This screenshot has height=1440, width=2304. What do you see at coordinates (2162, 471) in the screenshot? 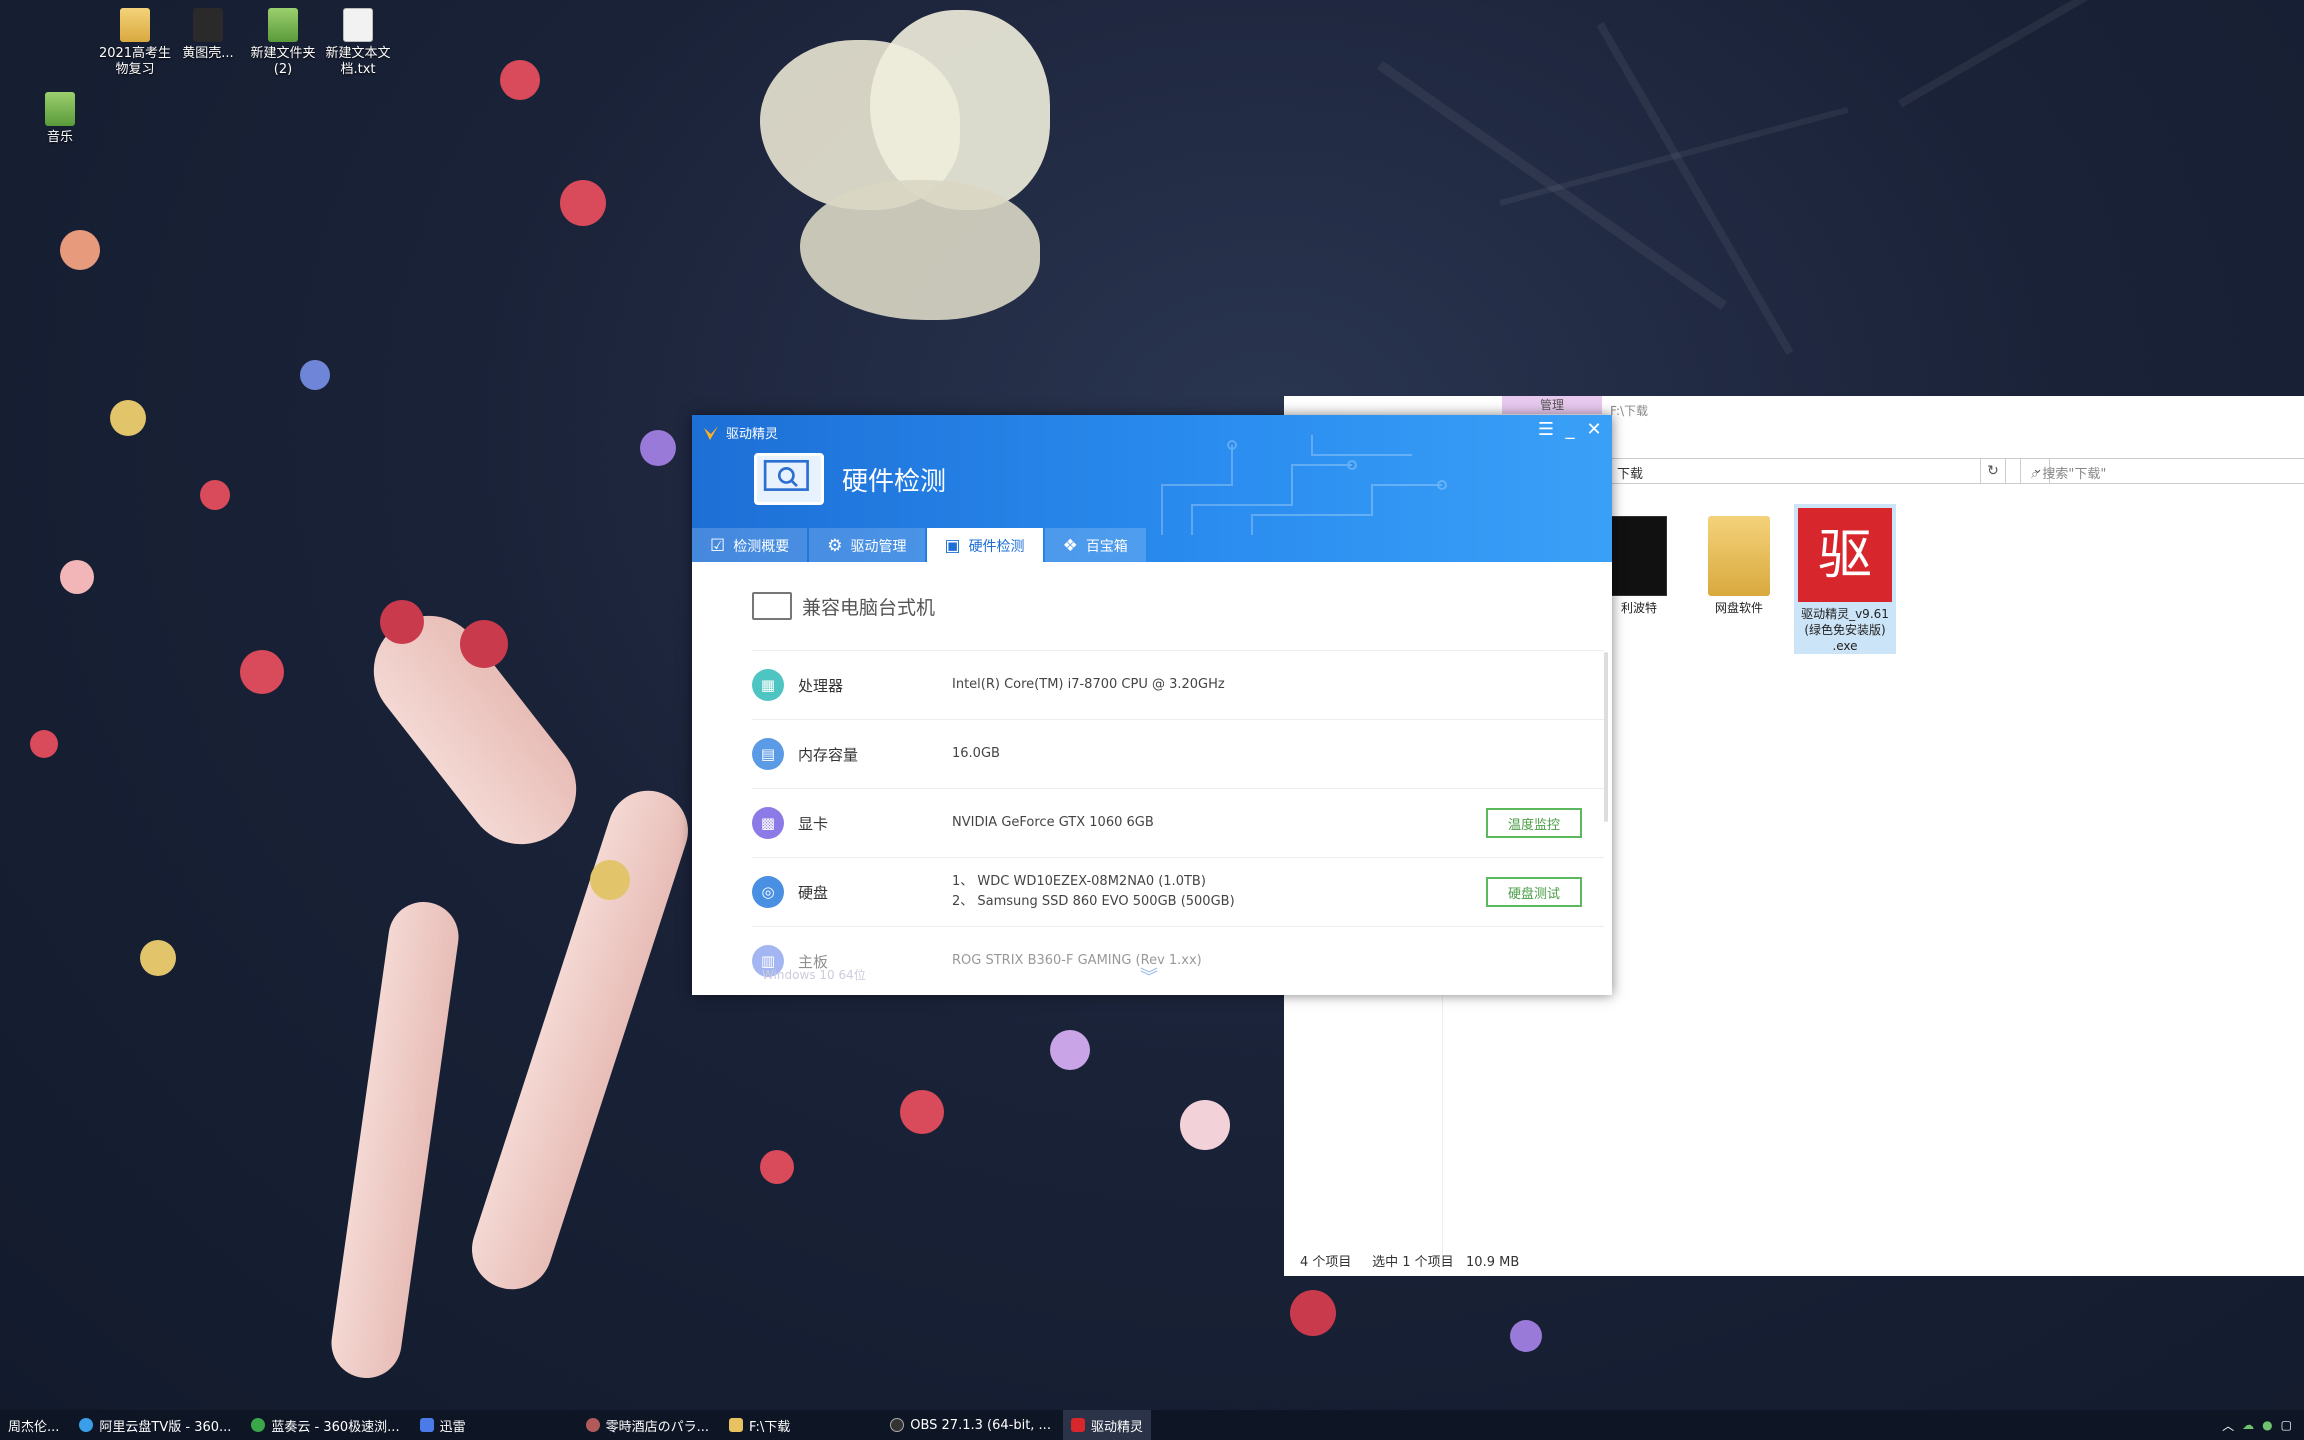
I see `search-input: ⌕ 搜索"下载"` at bounding box center [2162, 471].